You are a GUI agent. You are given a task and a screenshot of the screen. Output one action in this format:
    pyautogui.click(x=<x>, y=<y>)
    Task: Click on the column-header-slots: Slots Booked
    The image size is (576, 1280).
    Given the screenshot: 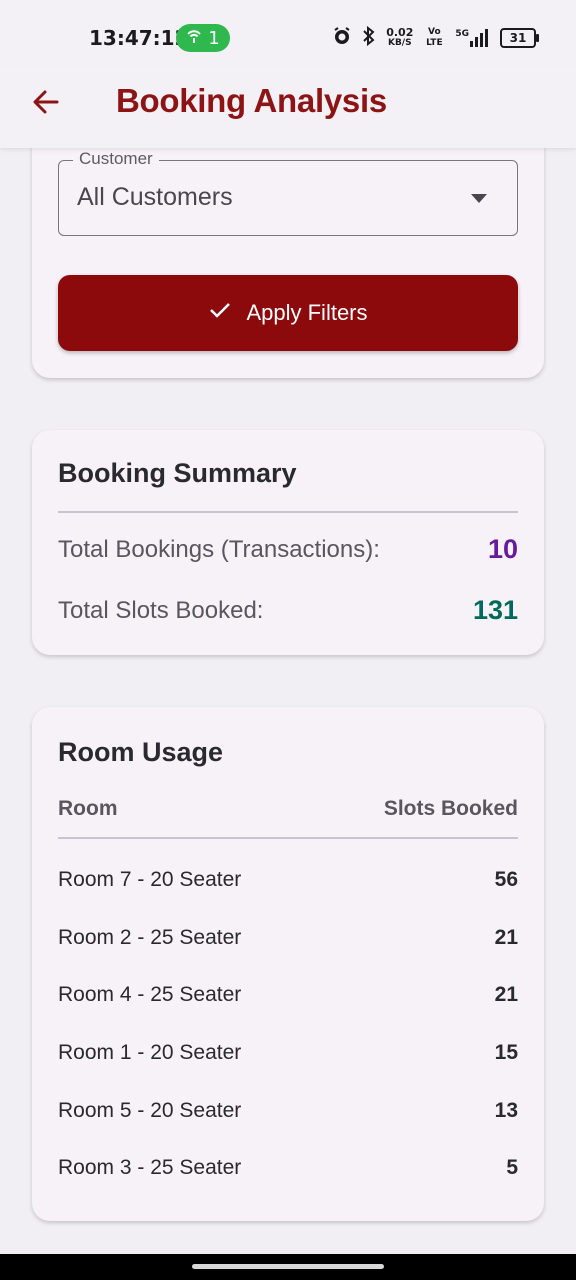 What is the action you would take?
    pyautogui.click(x=450, y=808)
    